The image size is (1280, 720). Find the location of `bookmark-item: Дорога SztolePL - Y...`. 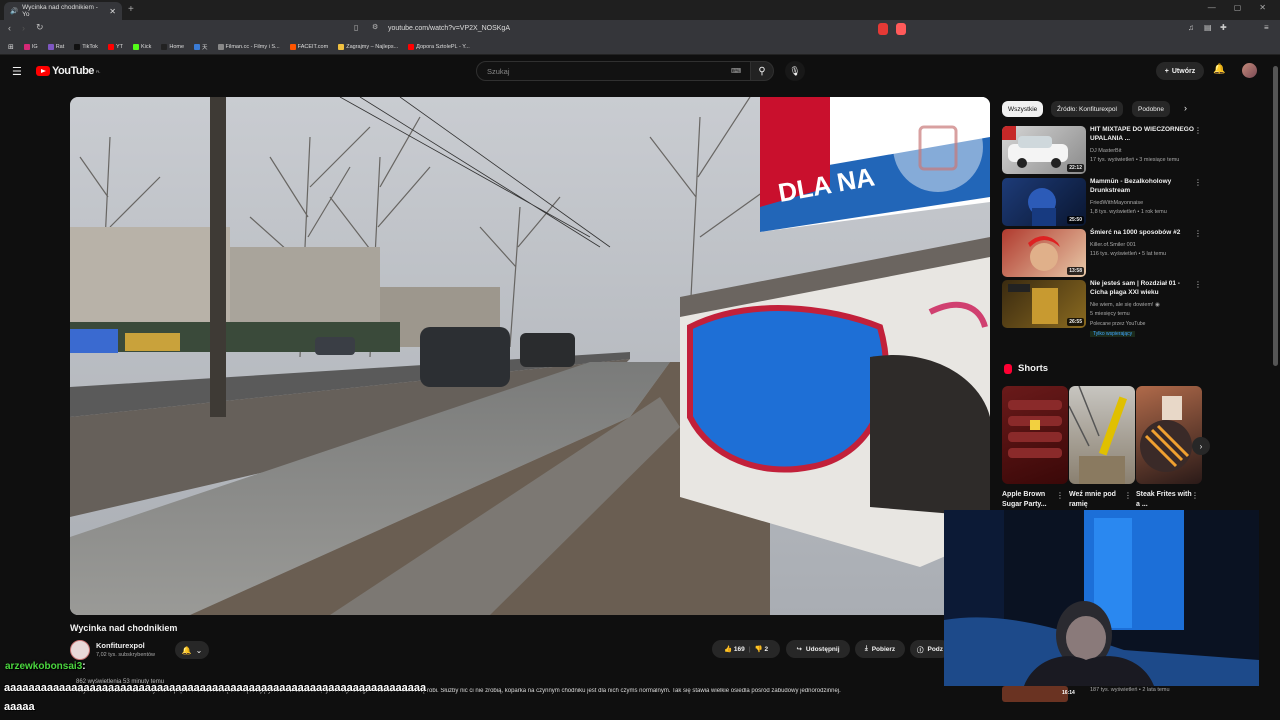

bookmark-item: Дорога SztolePL - Y... is located at coordinates (439, 47).